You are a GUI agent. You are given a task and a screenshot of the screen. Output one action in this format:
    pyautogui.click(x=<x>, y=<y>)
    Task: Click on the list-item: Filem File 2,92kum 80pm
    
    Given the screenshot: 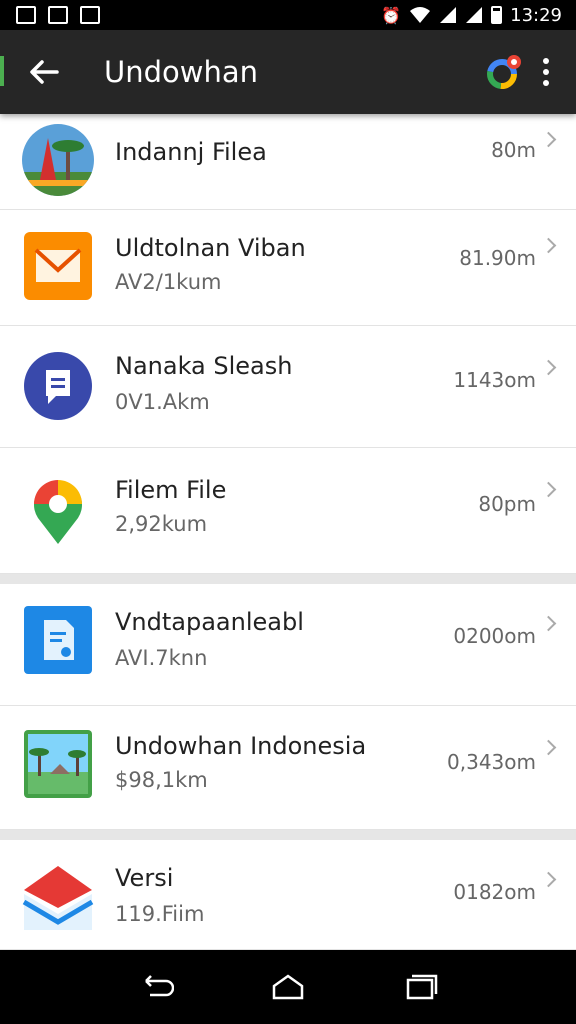 What is the action you would take?
    pyautogui.click(x=288, y=511)
    